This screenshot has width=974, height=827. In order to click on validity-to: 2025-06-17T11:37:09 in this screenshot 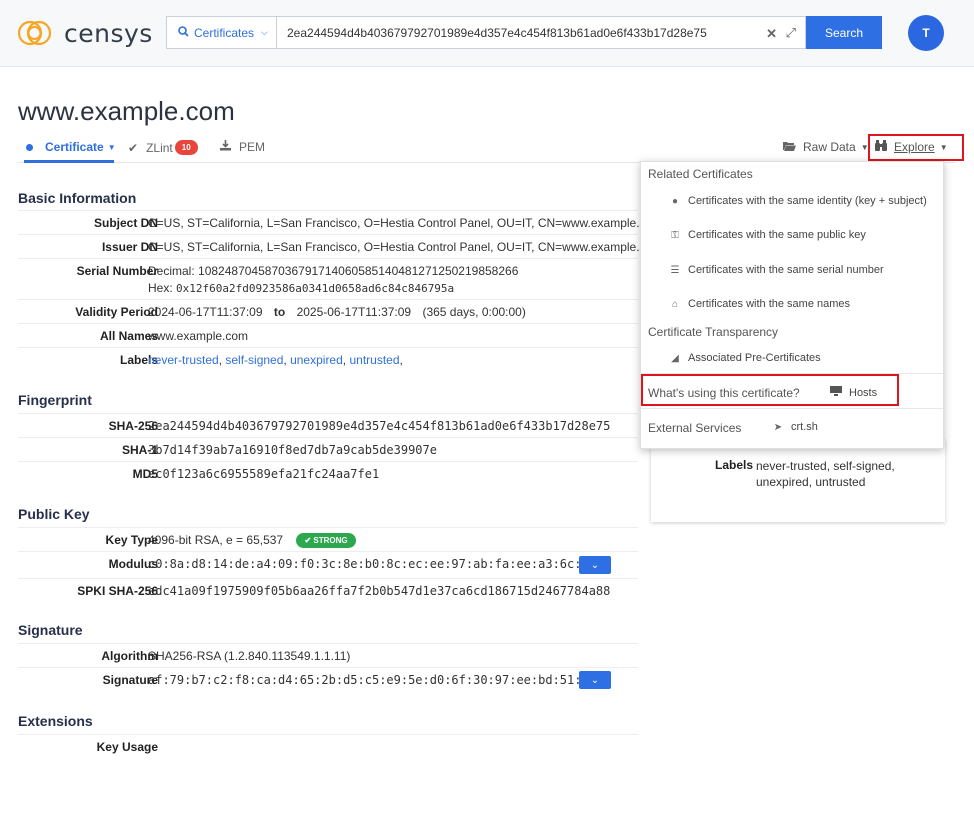, I will do `click(354, 312)`.